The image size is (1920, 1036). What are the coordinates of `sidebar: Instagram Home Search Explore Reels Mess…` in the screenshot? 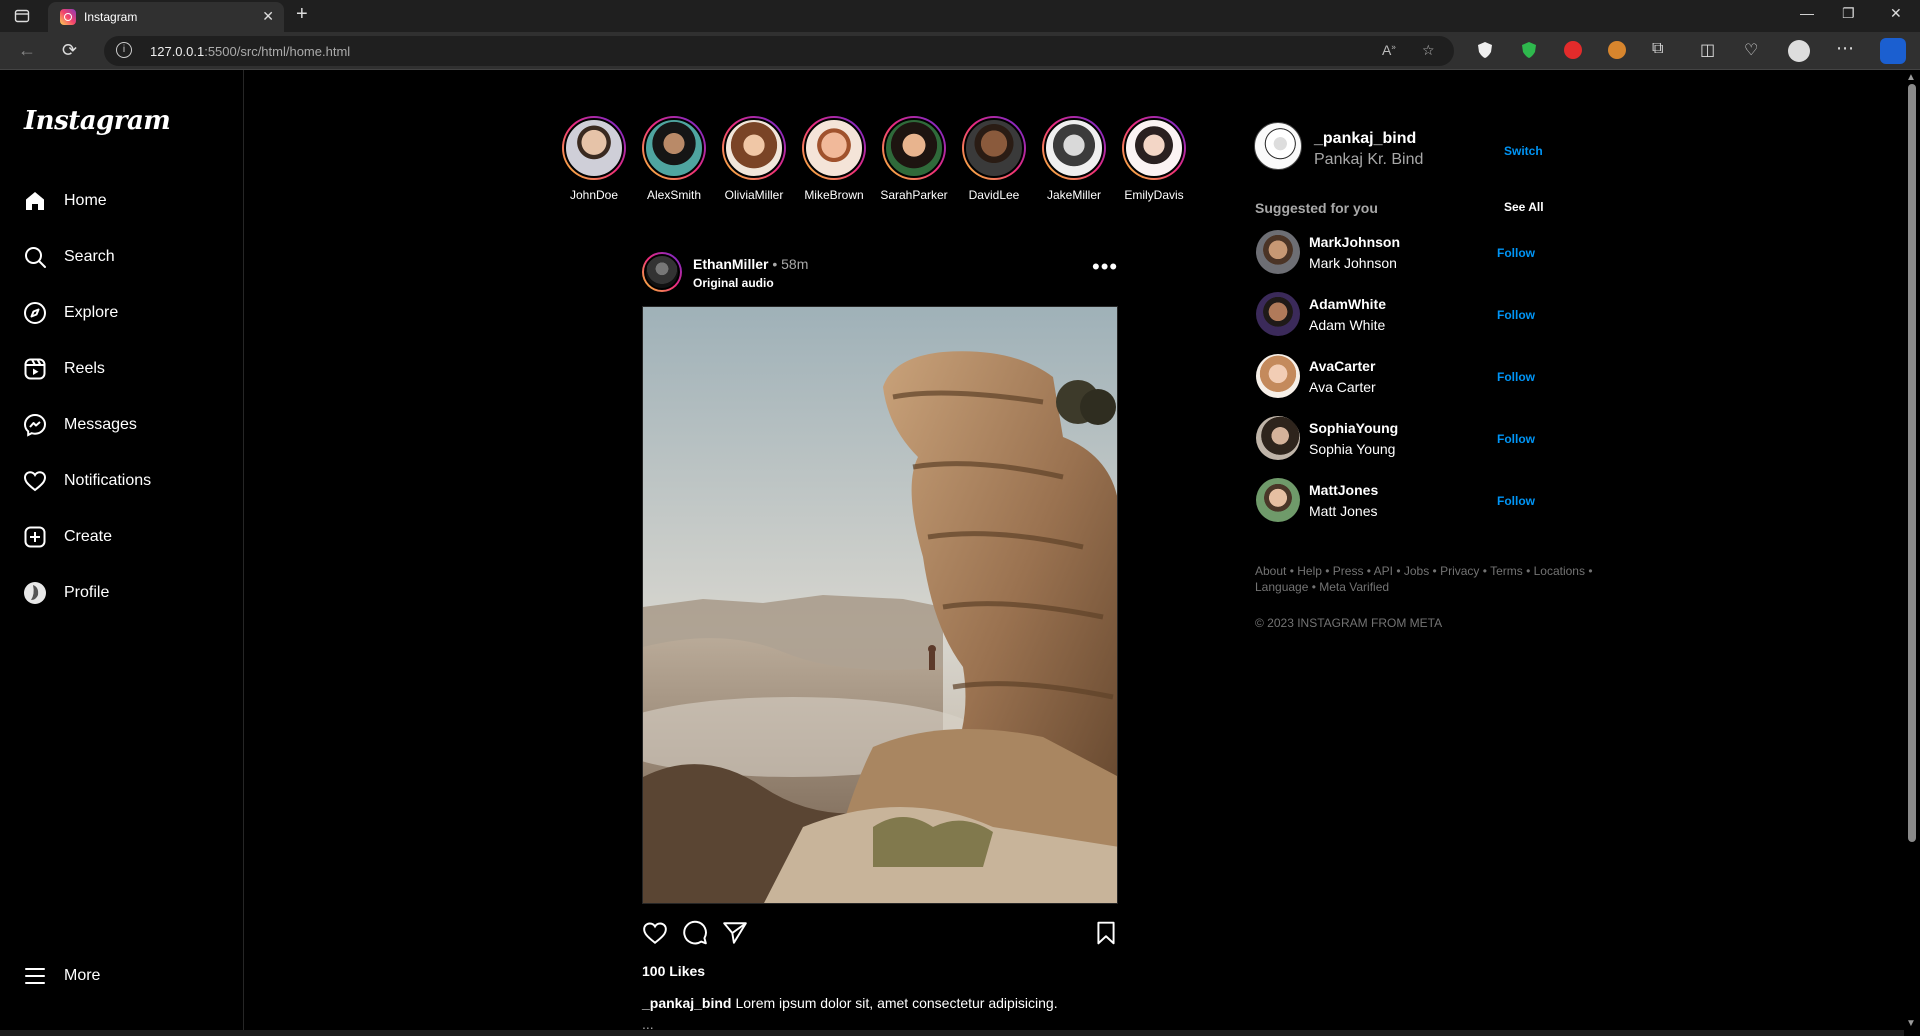 It's located at (122, 553).